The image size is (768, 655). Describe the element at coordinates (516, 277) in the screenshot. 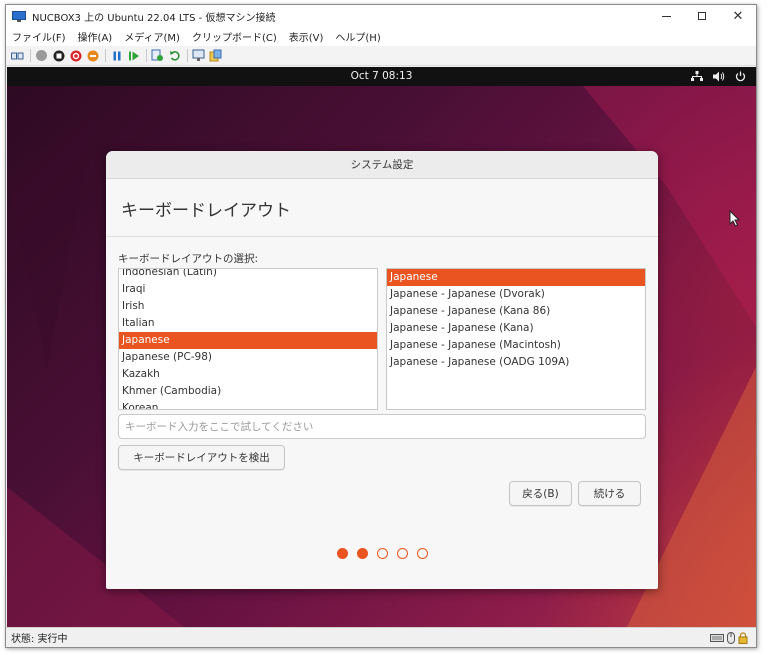

I see `variant-item-japanese: Japanese` at that location.